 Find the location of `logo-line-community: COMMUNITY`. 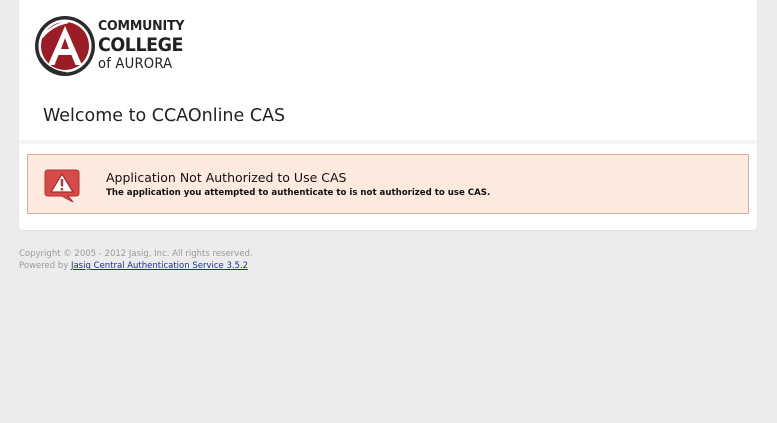

logo-line-community: COMMUNITY is located at coordinates (141, 26).